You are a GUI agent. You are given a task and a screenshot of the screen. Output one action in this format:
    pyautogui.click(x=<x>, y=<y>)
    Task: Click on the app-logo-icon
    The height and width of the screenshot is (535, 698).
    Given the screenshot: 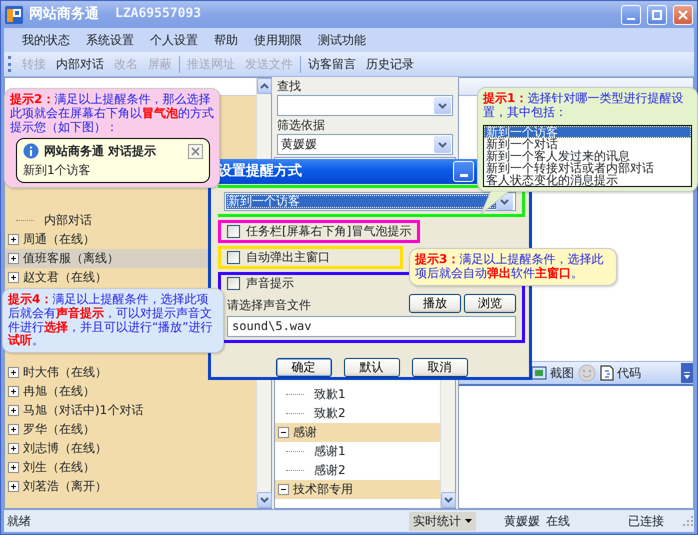 What is the action you would take?
    pyautogui.click(x=14, y=15)
    